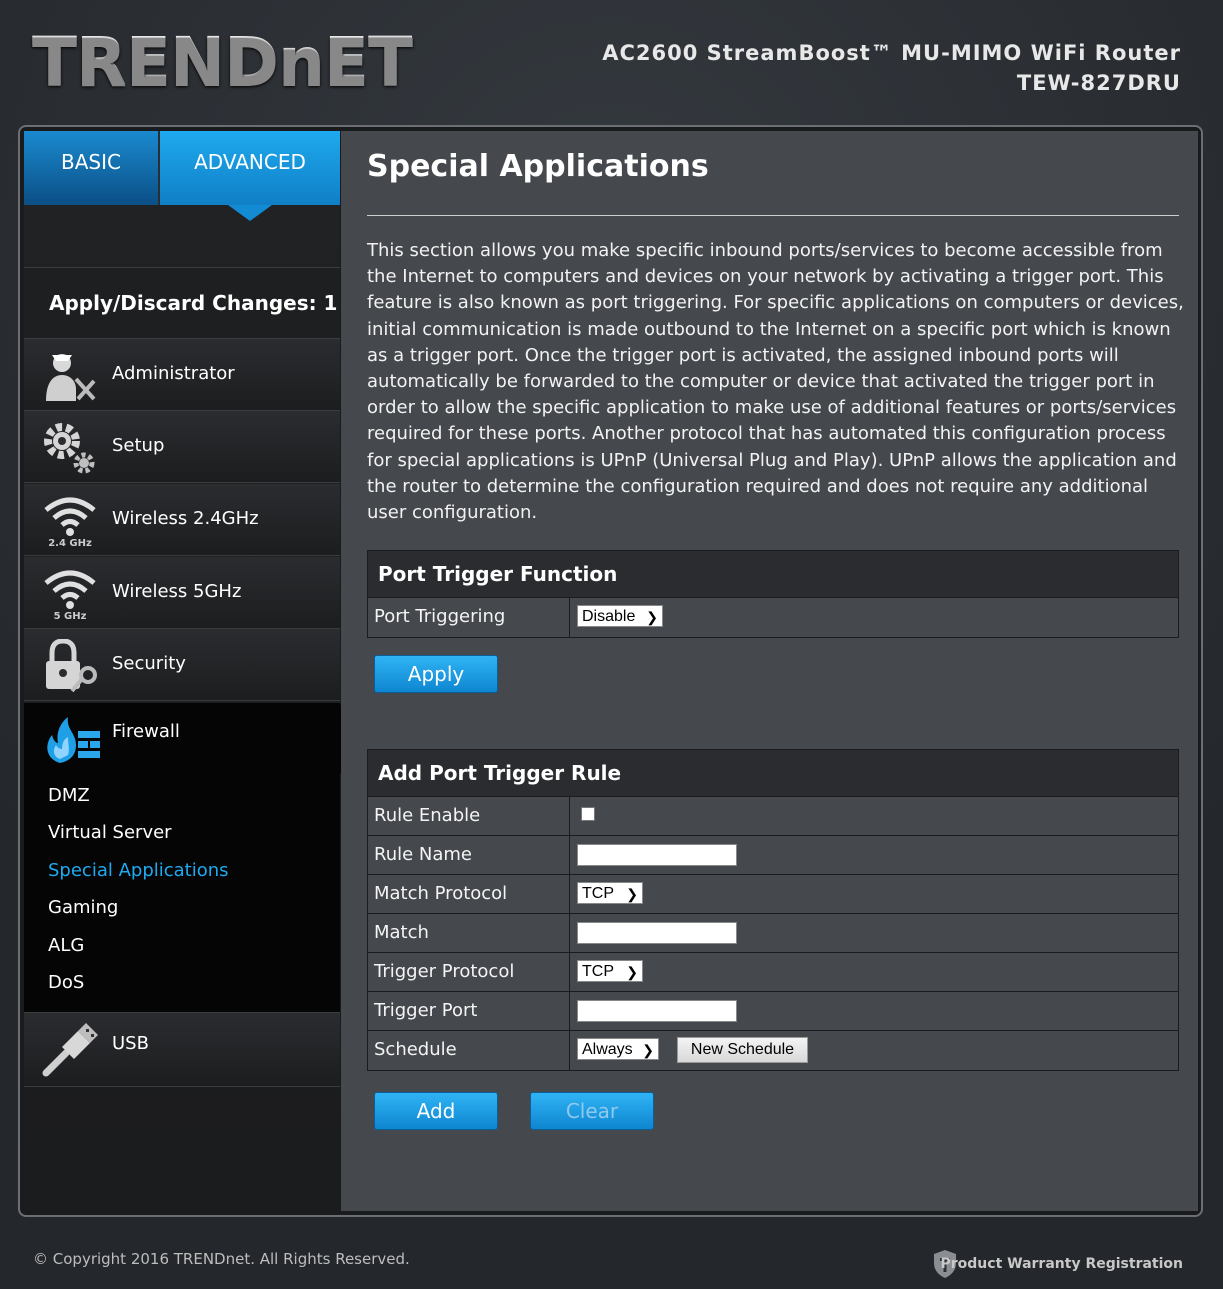  What do you see at coordinates (773, 855) in the screenshot?
I see `row-rule-name: Rule Name` at bounding box center [773, 855].